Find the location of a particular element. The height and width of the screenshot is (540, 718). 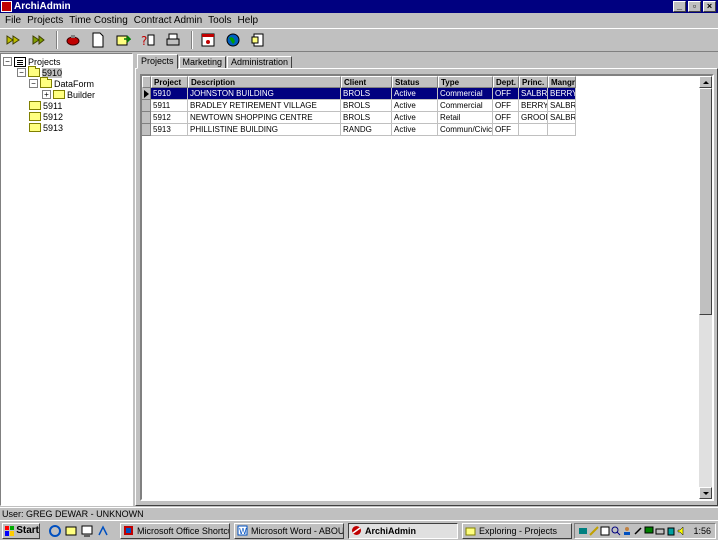

column-header-princ: Princ. is located at coordinates (533, 82).